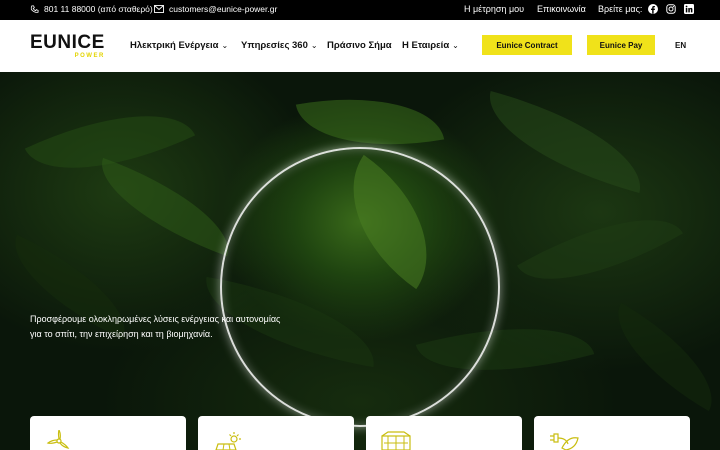 This screenshot has height=450, width=720. I want to click on find-us-label: Βρείτε μας:, so click(620, 9).